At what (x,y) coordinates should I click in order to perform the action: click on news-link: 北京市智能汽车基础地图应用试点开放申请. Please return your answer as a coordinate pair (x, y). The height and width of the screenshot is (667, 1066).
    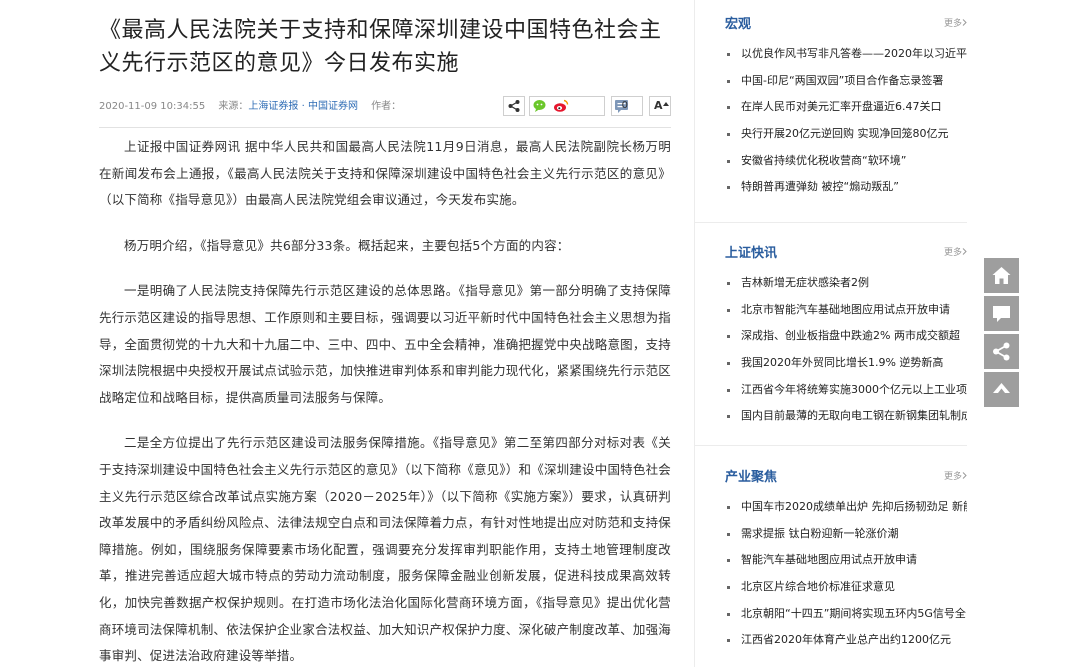
    Looking at the image, I should click on (845, 309).